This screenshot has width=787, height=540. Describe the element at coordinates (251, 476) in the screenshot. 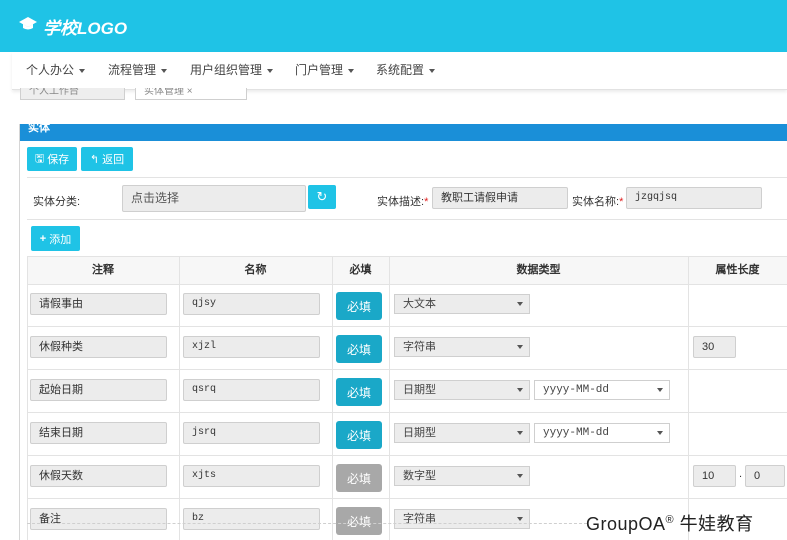

I see `row-name-input: xjts` at that location.